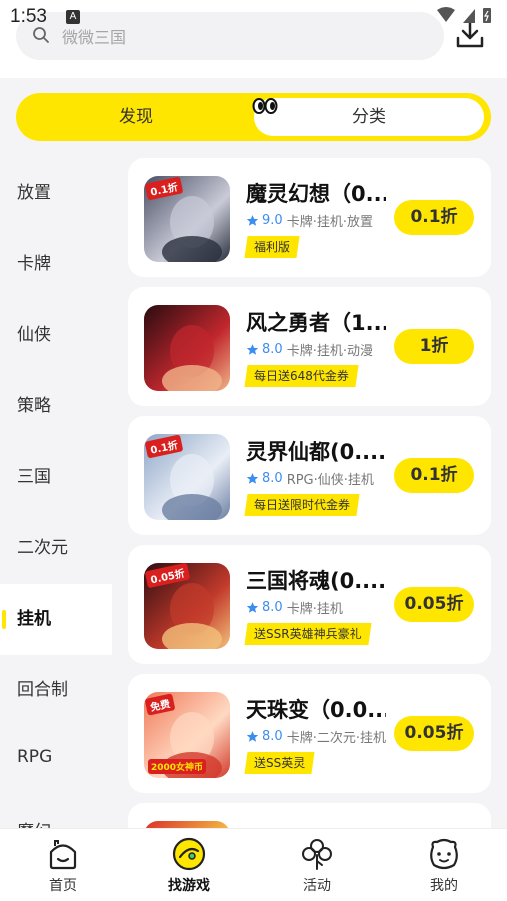 This screenshot has height=901, width=507. What do you see at coordinates (136, 117) in the screenshot?
I see `tab-discover: 发现` at bounding box center [136, 117].